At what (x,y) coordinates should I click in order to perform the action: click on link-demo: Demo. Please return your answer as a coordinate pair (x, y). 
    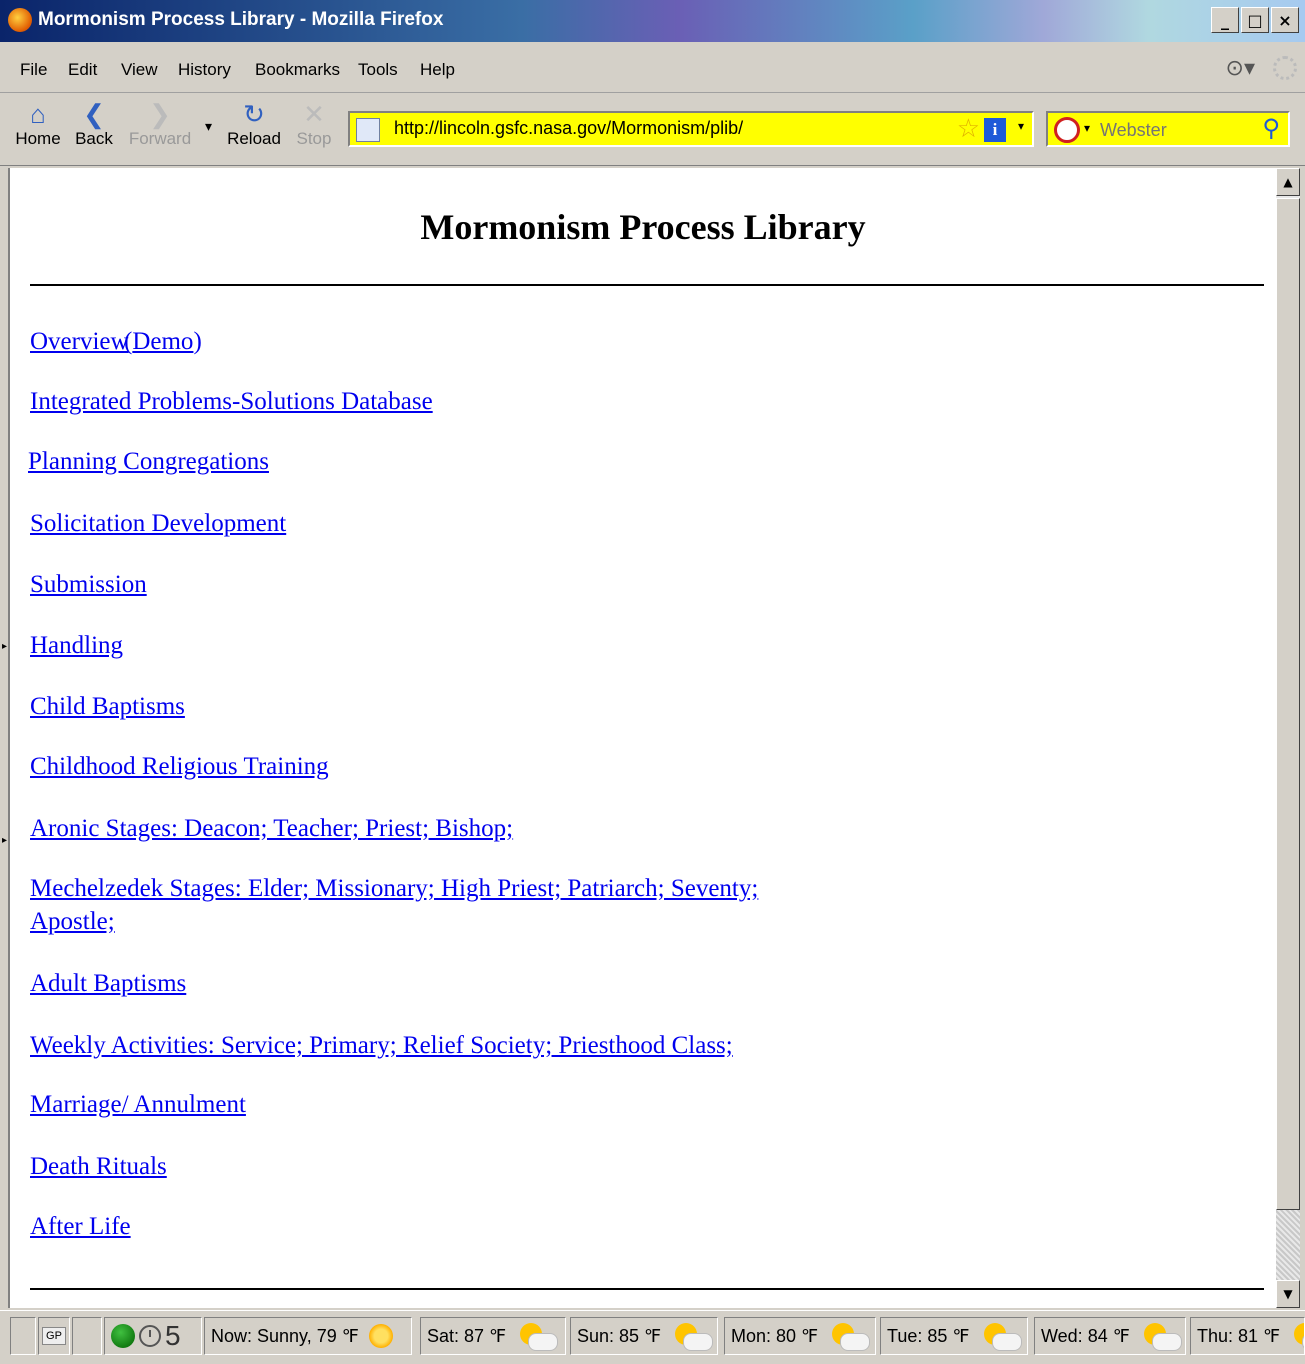
    Looking at the image, I should click on (162, 341).